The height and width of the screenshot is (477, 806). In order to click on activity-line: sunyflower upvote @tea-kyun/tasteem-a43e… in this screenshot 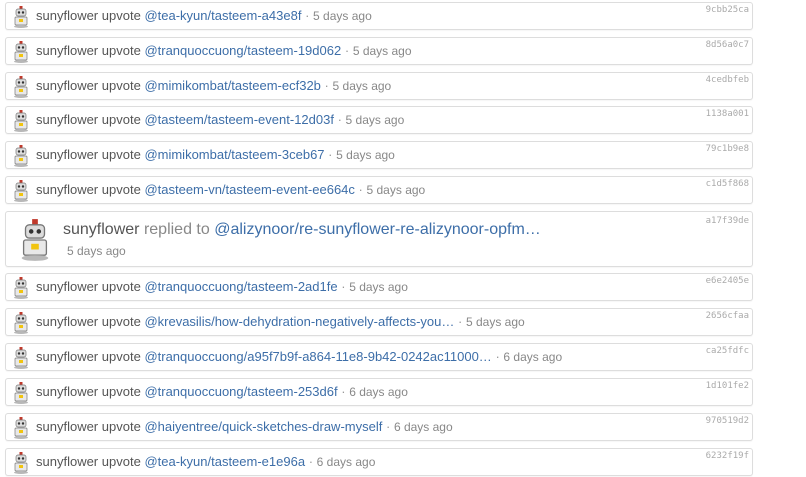, I will do `click(204, 16)`.